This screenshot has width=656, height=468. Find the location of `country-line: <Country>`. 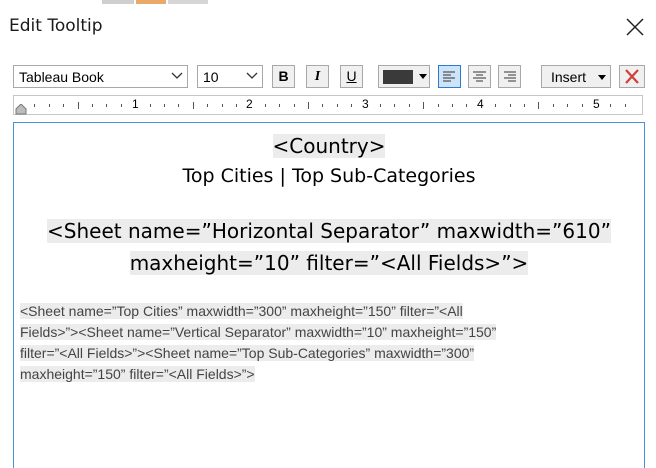

country-line: <Country> is located at coordinates (329, 146).